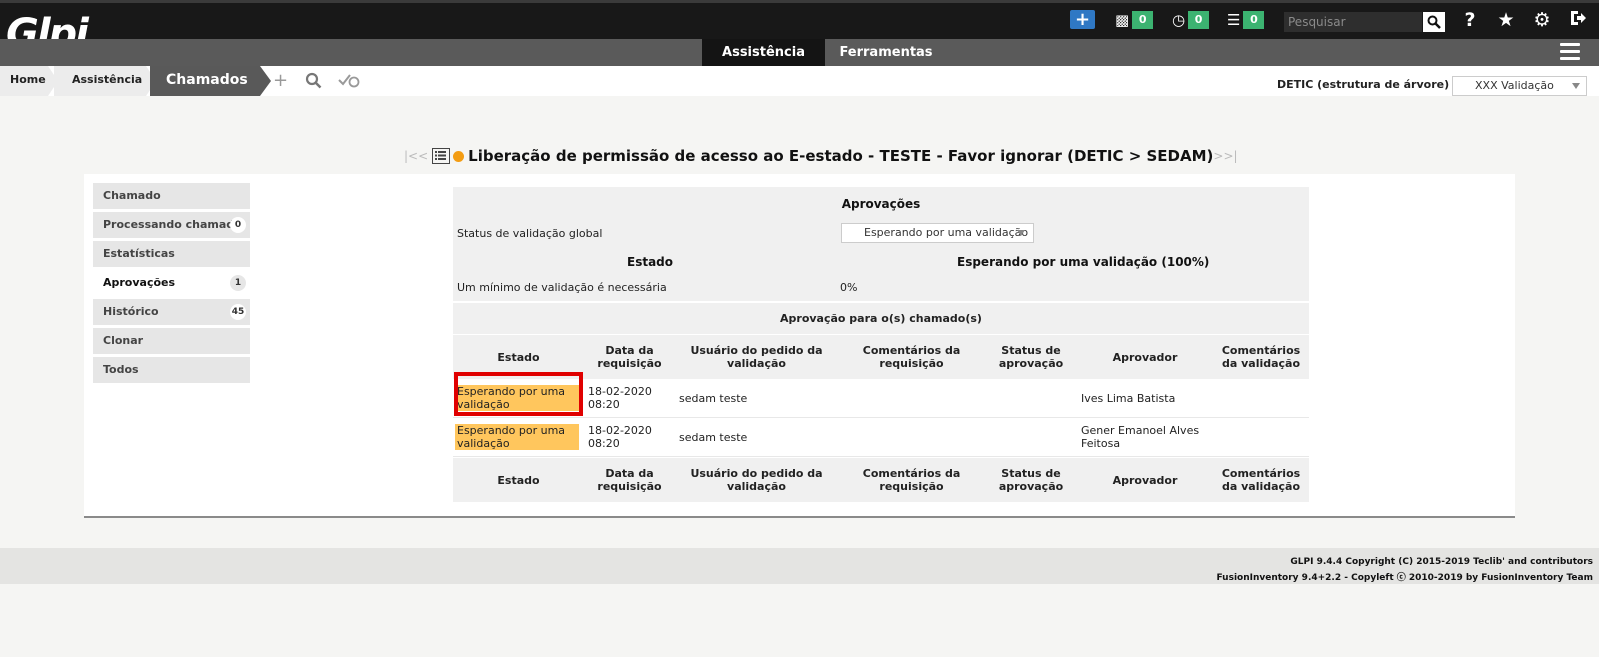 The width and height of the screenshot is (1599, 657). What do you see at coordinates (881, 318) in the screenshot?
I see `validation-table-caption: Aprovação para o(s) chamado(s)` at bounding box center [881, 318].